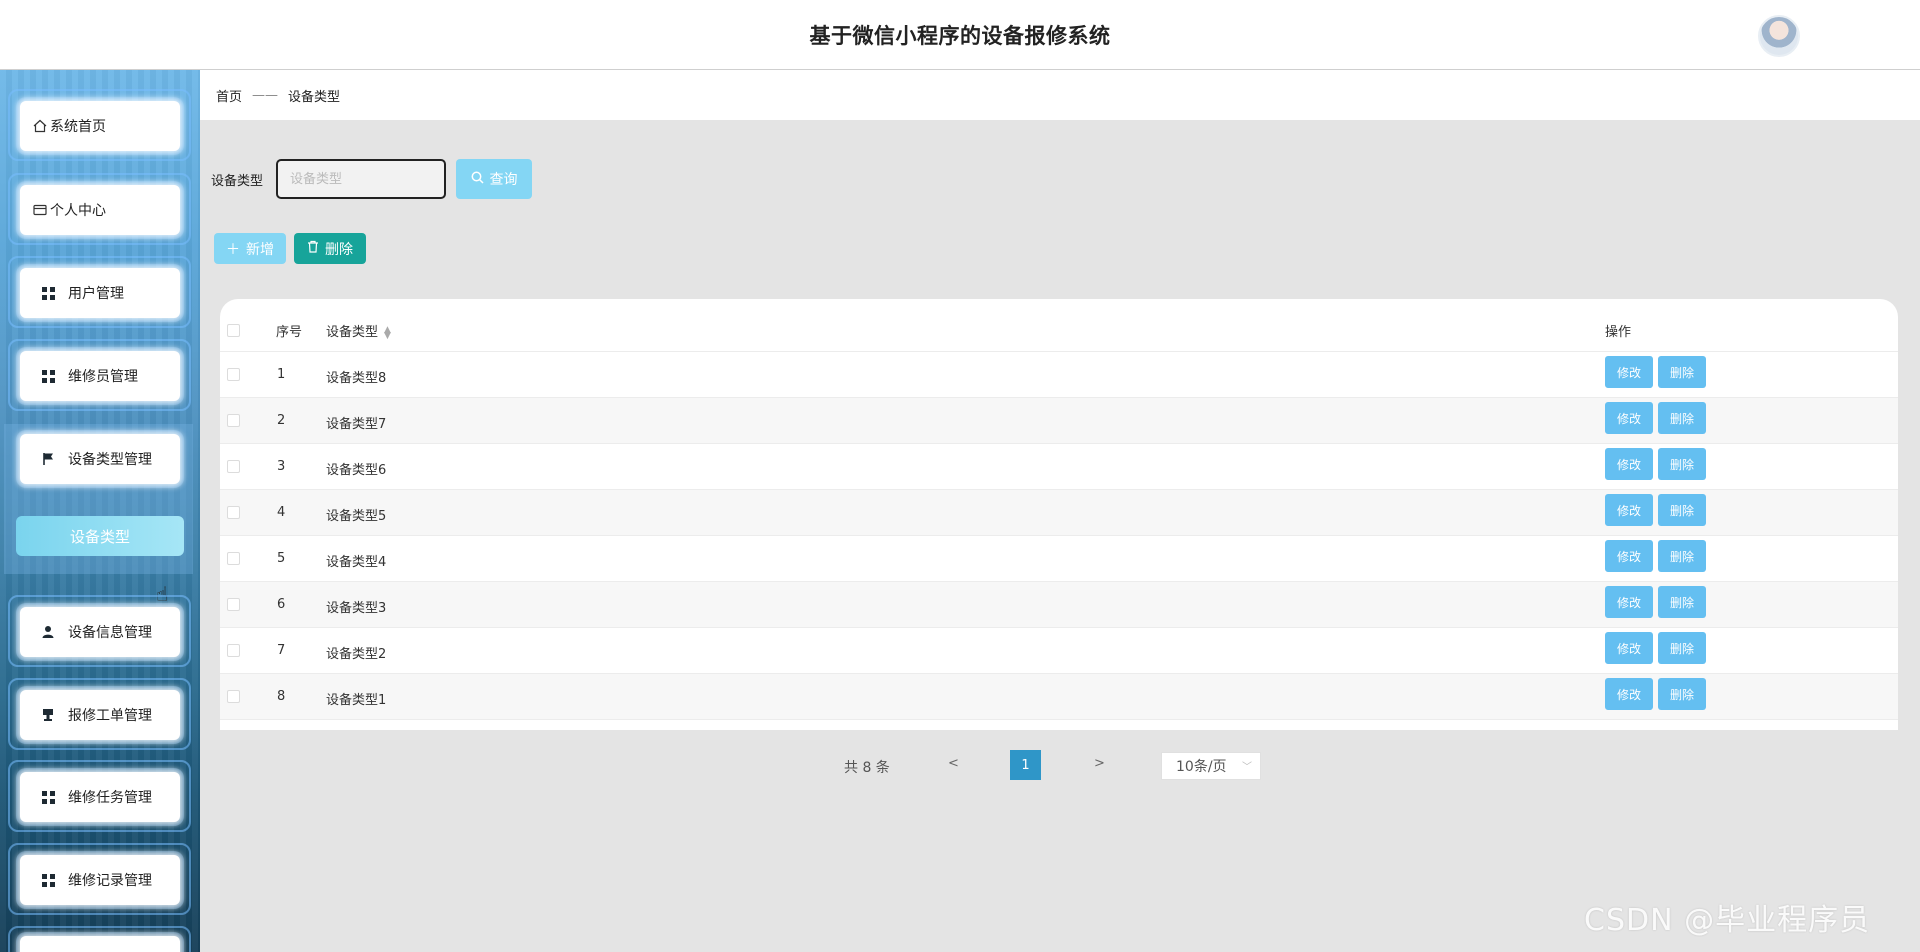  Describe the element at coordinates (100, 536) in the screenshot. I see `sidebar-subitem-device-type: 设备类型` at that location.